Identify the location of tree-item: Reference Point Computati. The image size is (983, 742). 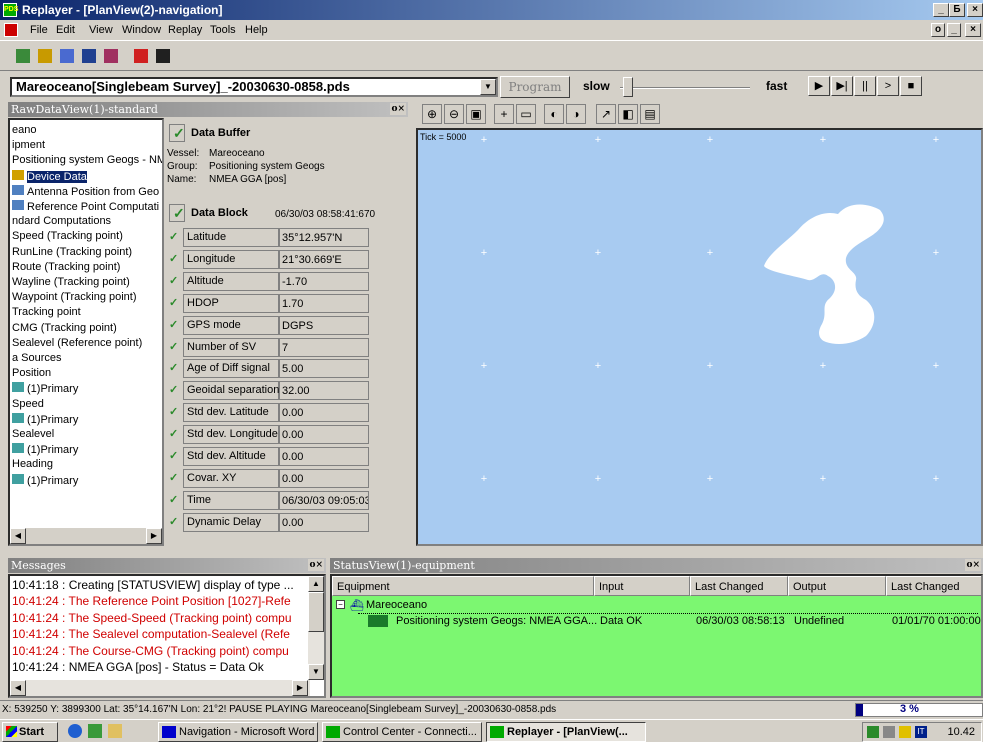
(85, 206).